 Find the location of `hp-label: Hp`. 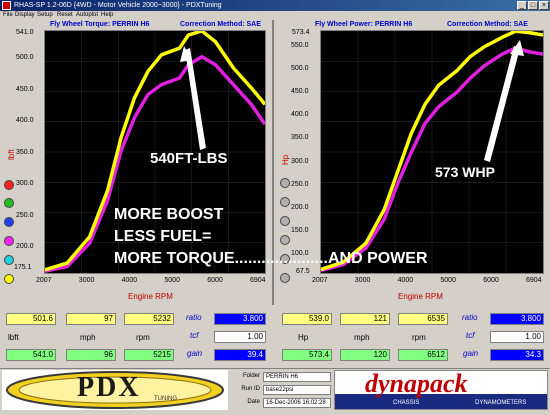

hp-label: Hp is located at coordinates (303, 337).